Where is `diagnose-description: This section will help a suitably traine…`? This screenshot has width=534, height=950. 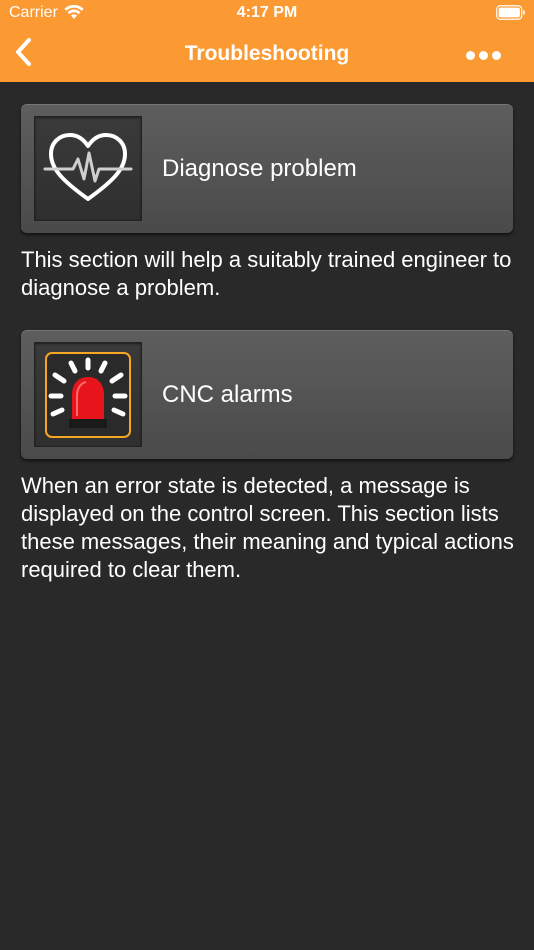
diagnose-description: This section will help a suitably traine… is located at coordinates (266, 273).